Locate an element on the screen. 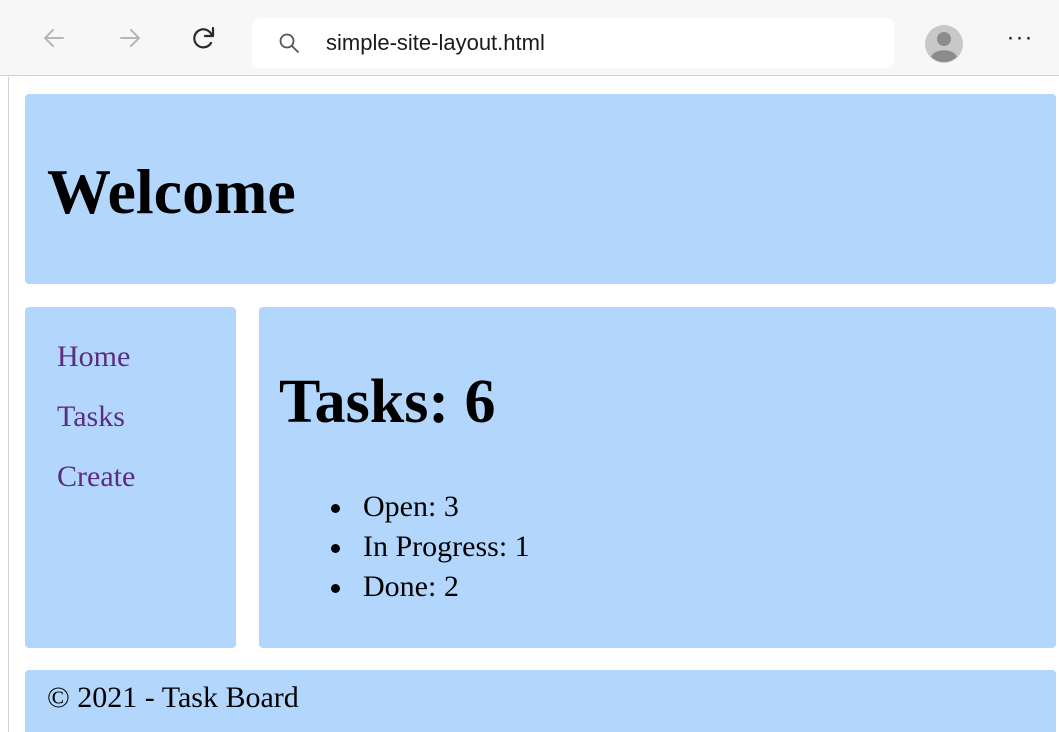 This screenshot has width=1059, height=732. footer: © 2021 - Task Board is located at coordinates (540, 701).